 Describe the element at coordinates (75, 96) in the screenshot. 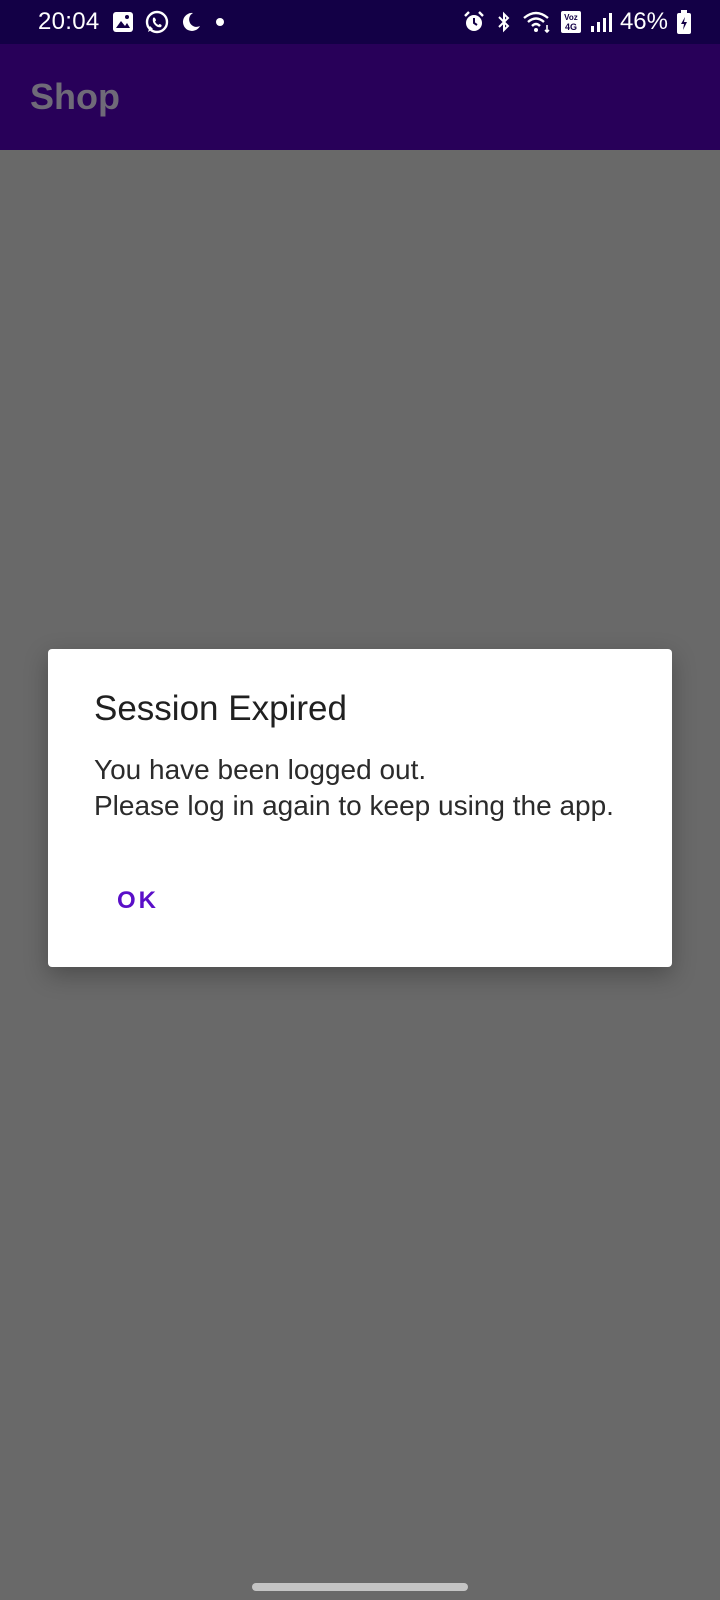

I see `app-title: Shop` at that location.